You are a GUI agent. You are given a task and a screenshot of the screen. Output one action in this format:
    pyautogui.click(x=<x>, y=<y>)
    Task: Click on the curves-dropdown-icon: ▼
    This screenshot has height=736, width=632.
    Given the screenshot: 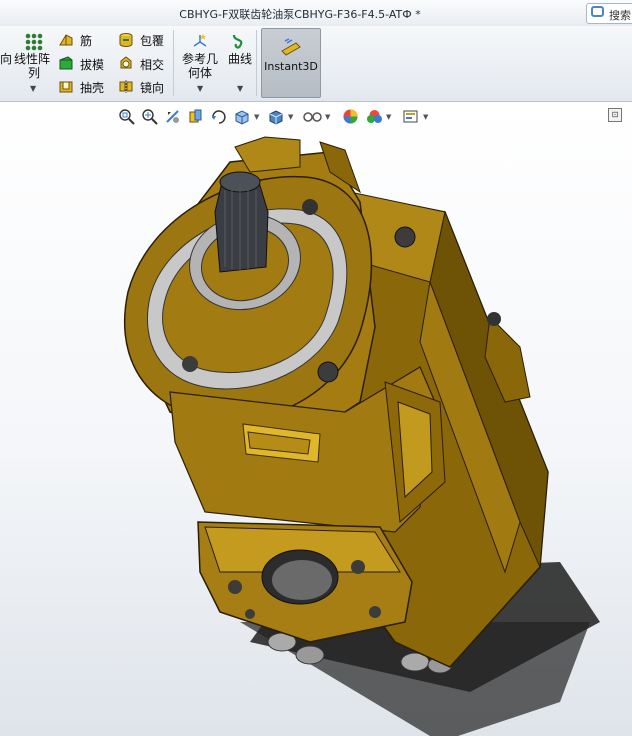 What is the action you would take?
    pyautogui.click(x=240, y=88)
    